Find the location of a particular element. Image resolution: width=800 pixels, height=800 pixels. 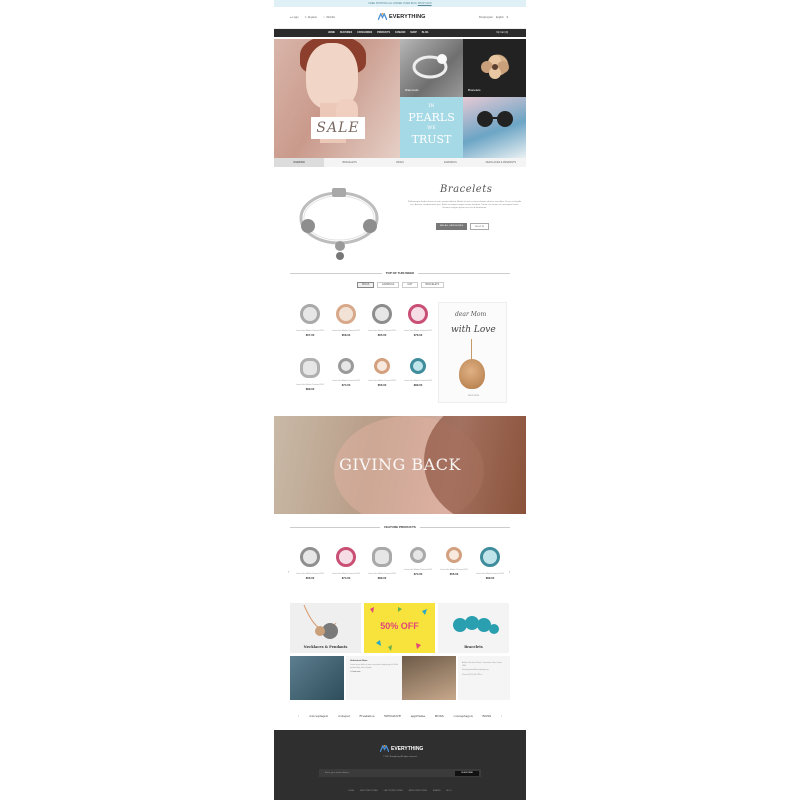

carousel-prev-icon: ‹ is located at coordinates (288, 571).